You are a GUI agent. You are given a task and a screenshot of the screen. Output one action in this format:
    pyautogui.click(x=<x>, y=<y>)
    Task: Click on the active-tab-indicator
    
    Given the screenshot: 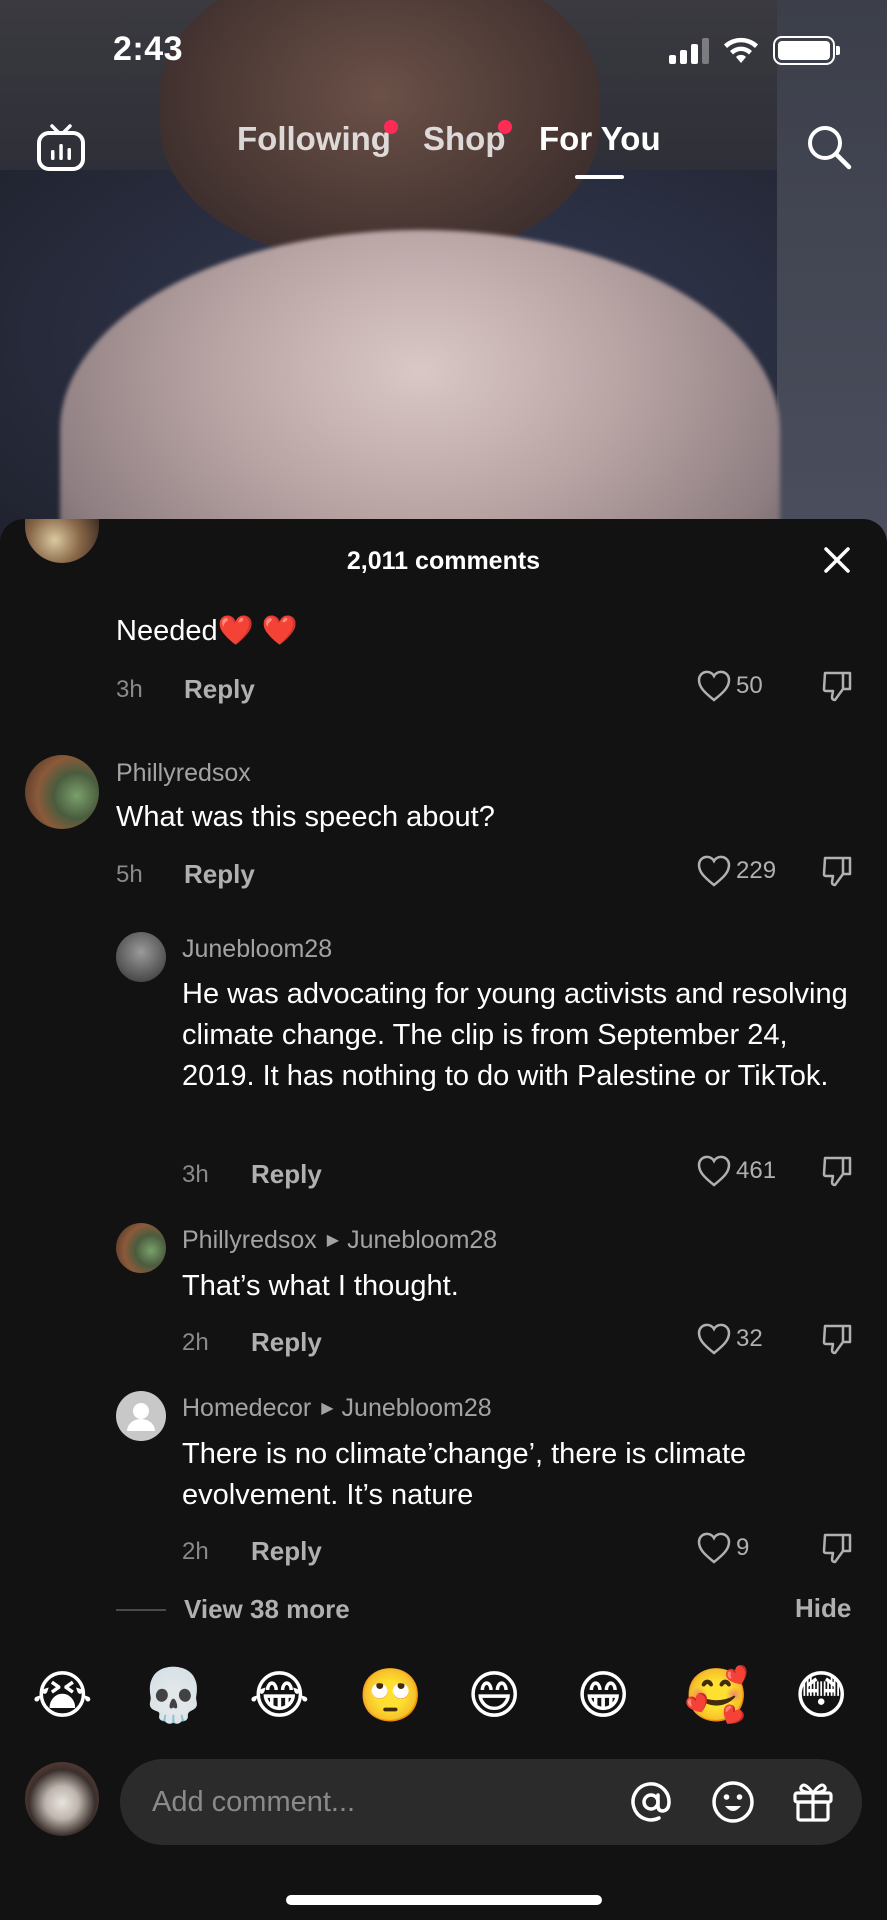 What is the action you would take?
    pyautogui.click(x=599, y=177)
    